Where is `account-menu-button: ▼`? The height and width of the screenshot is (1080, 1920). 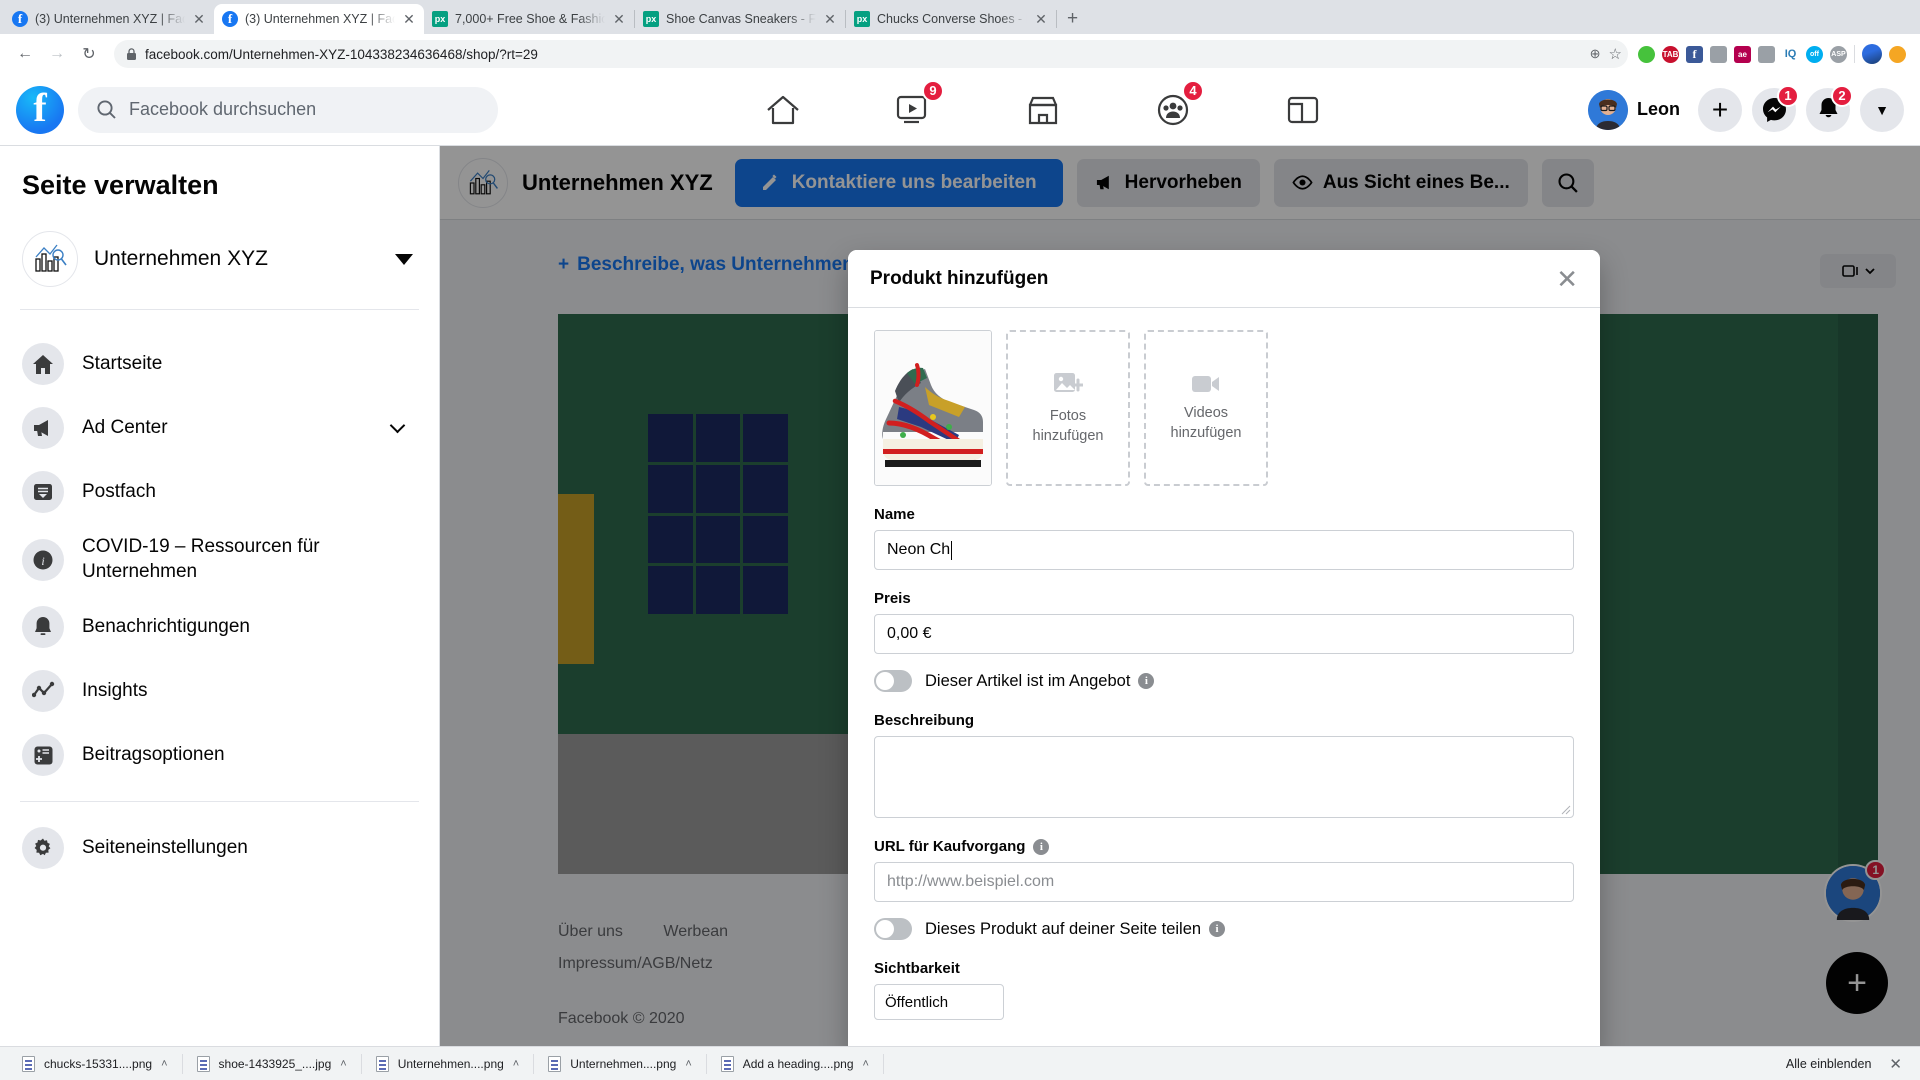
account-menu-button: ▼ is located at coordinates (1882, 109).